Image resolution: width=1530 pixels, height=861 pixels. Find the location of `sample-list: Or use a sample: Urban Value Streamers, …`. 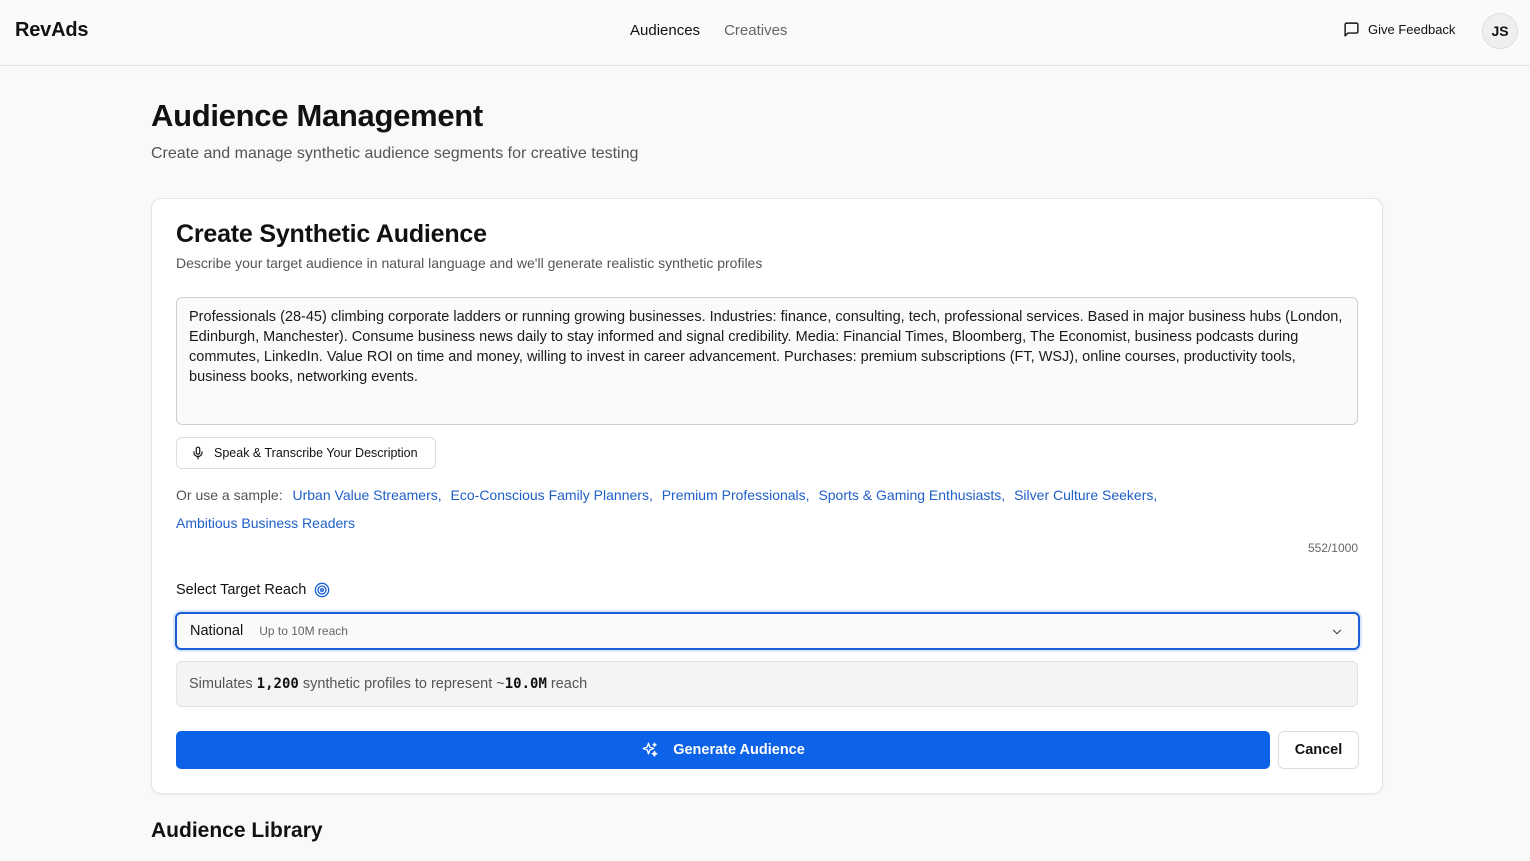

sample-list: Or use a sample: Urban Value Streamers, … is located at coordinates (726, 509).